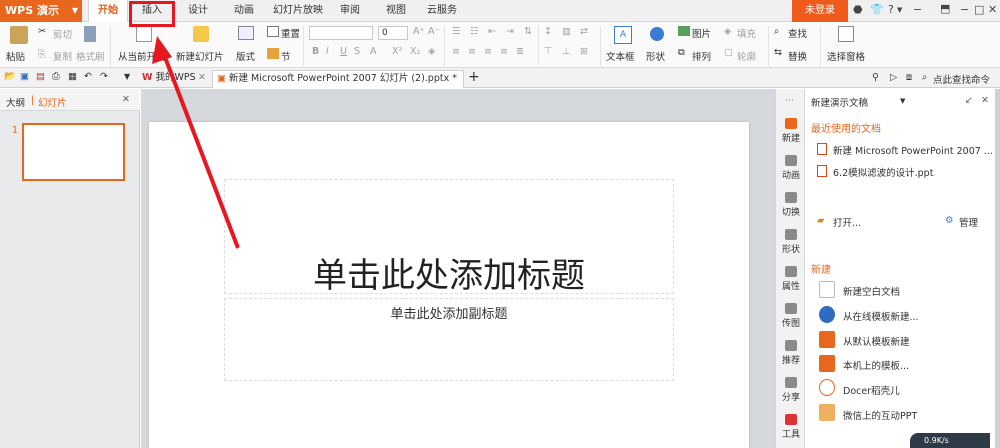  What do you see at coordinates (472, 51) in the screenshot?
I see `align-center-icon: ≡` at bounding box center [472, 51].